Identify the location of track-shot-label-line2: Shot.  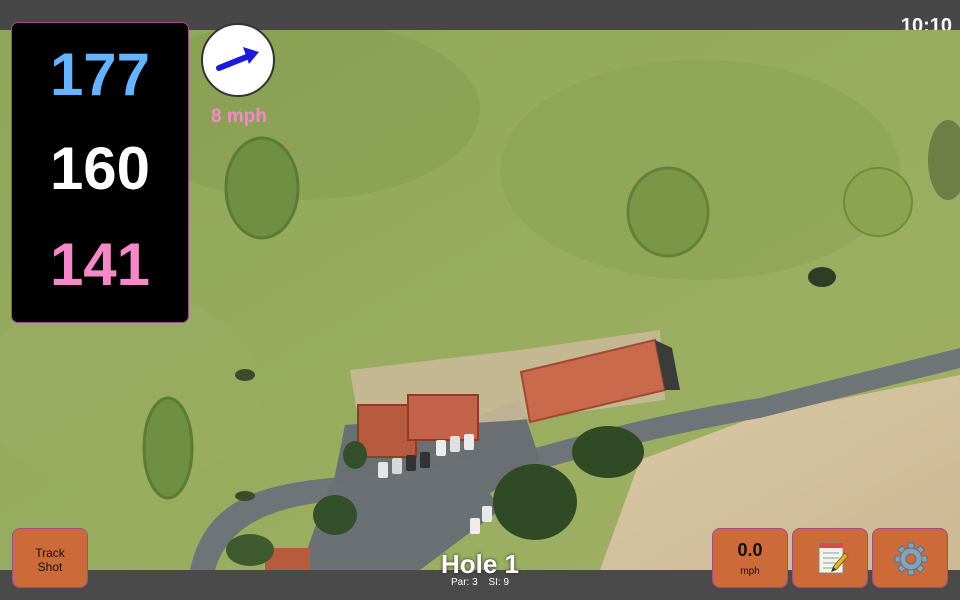
(50, 567).